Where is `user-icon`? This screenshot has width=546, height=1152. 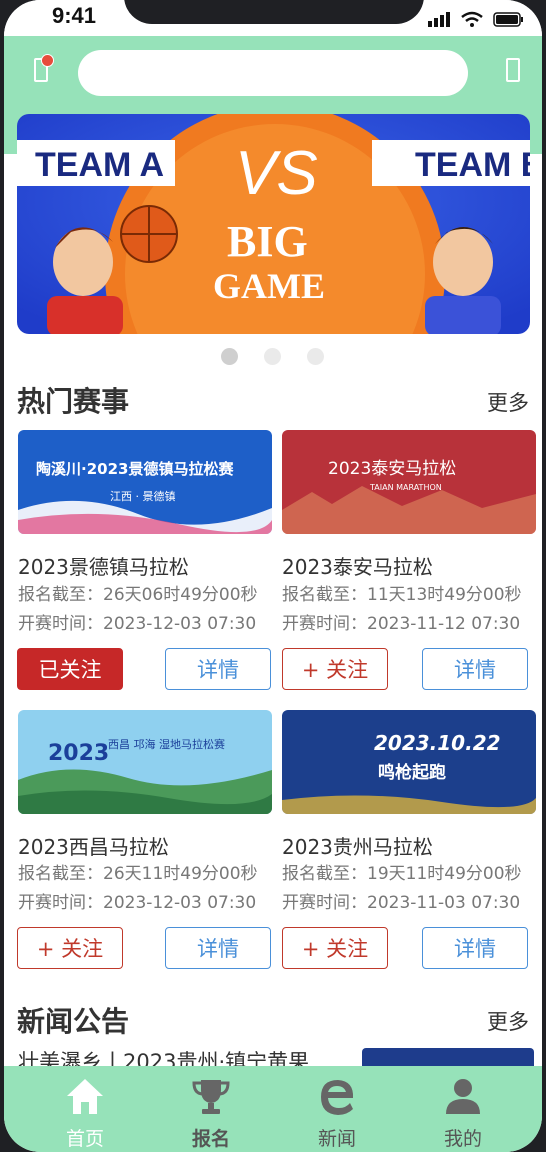
user-icon is located at coordinates (463, 1096).